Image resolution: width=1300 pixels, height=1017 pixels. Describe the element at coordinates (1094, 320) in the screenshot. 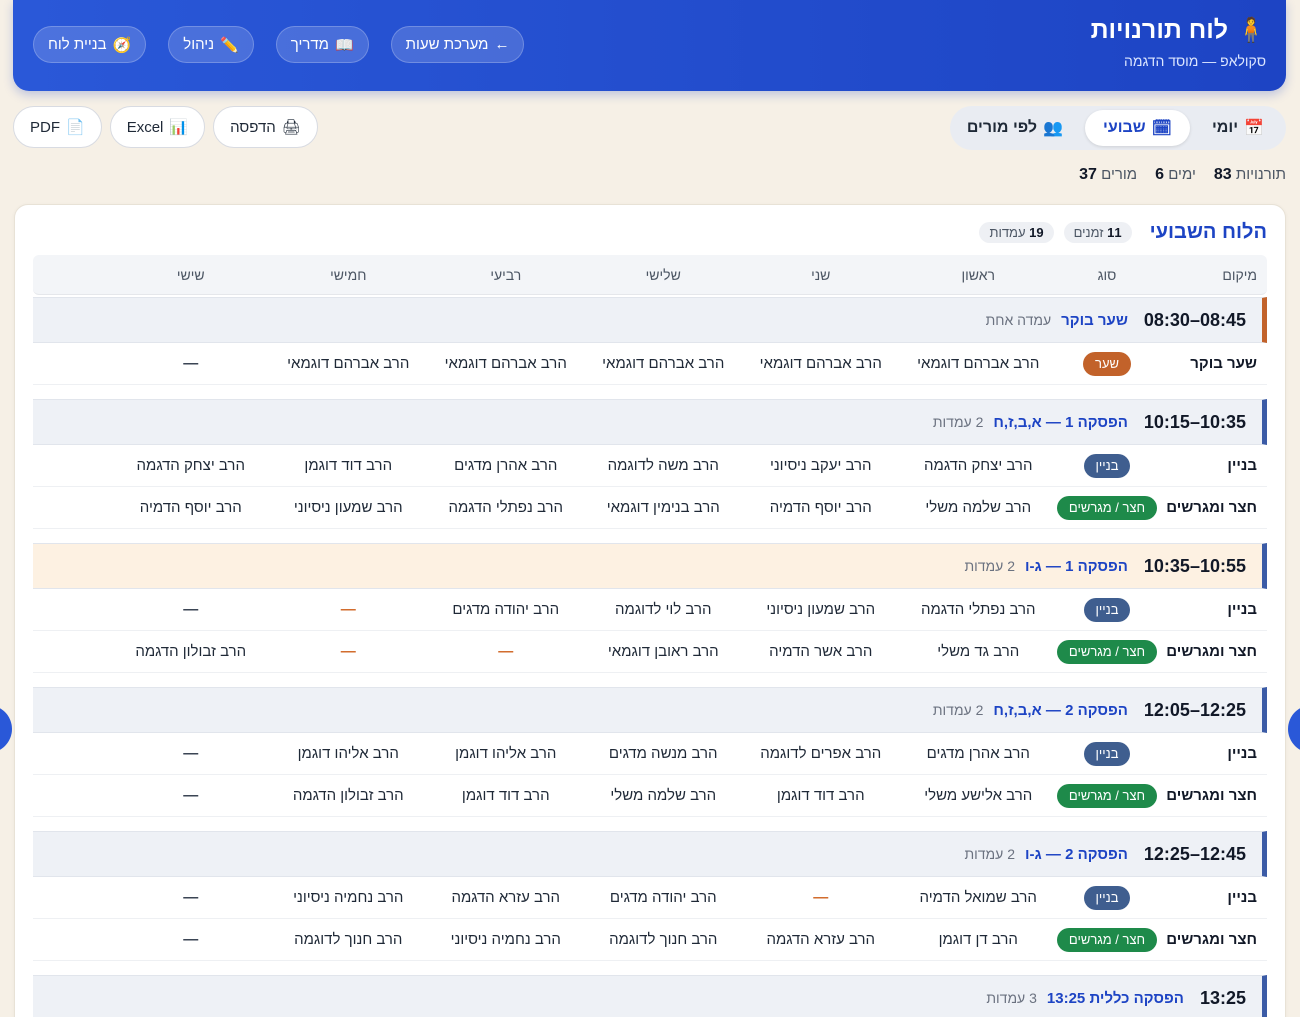

I see `slot-name: שער בוקר` at that location.